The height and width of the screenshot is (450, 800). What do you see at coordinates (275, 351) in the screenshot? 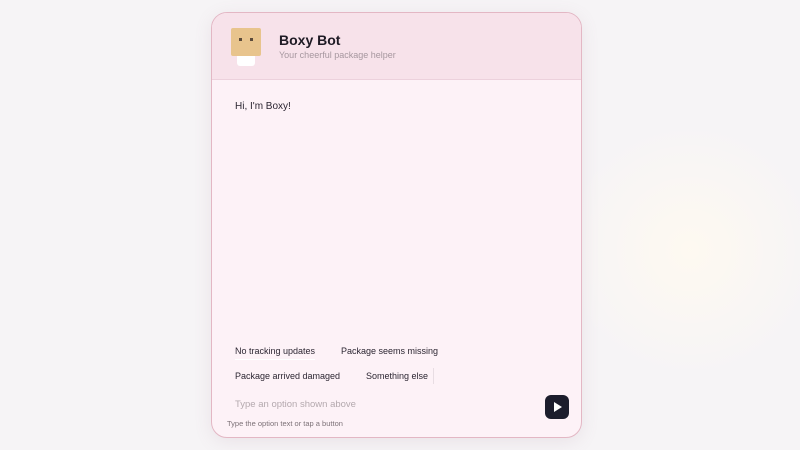
I see `option-no-tracking-updates: No tracking updates` at bounding box center [275, 351].